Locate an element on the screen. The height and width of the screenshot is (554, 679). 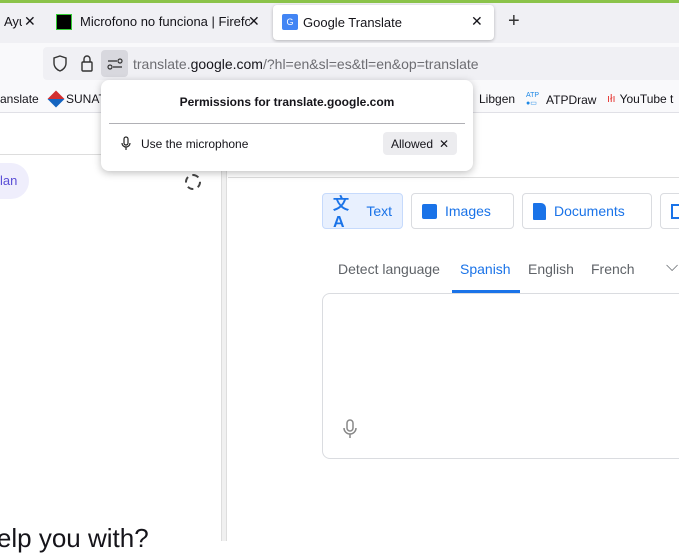
bookmark-youtube: ıłı YouTube t is located at coordinates (640, 99).